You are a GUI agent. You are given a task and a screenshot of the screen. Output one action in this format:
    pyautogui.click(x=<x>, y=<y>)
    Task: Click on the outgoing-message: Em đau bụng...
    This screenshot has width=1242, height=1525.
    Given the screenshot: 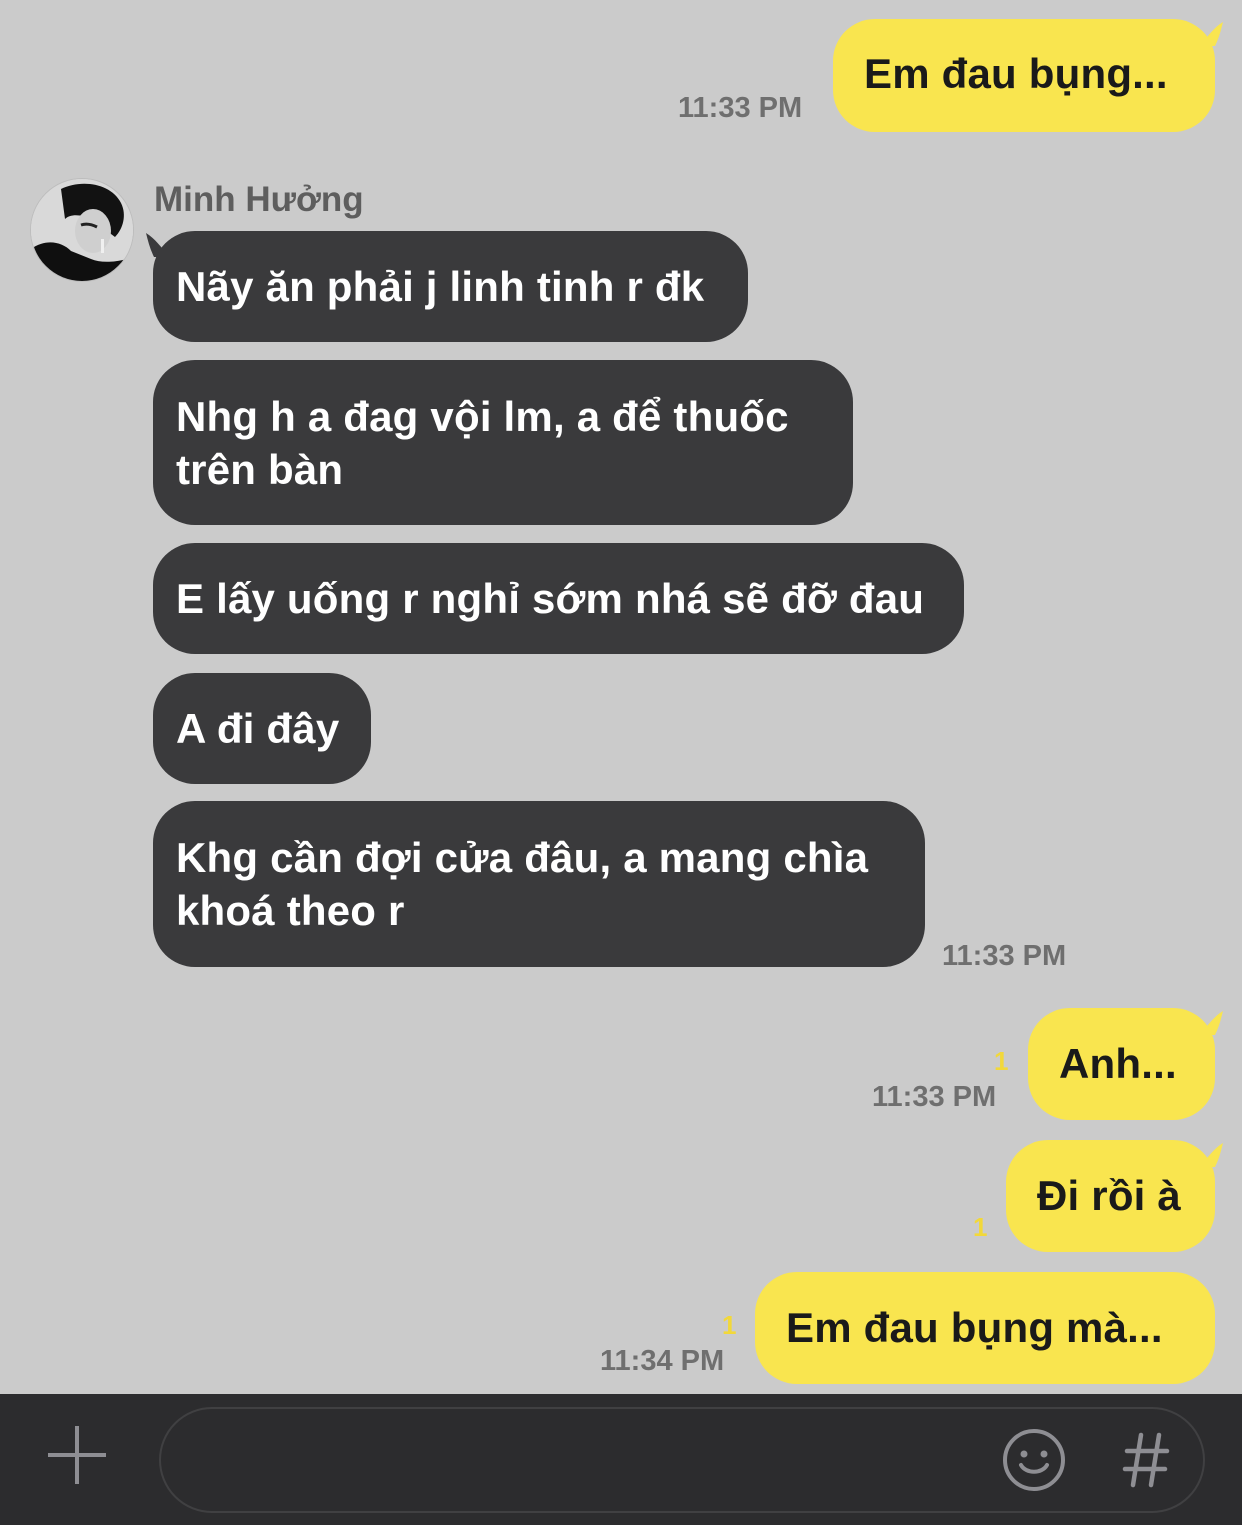 What is the action you would take?
    pyautogui.click(x=1024, y=75)
    